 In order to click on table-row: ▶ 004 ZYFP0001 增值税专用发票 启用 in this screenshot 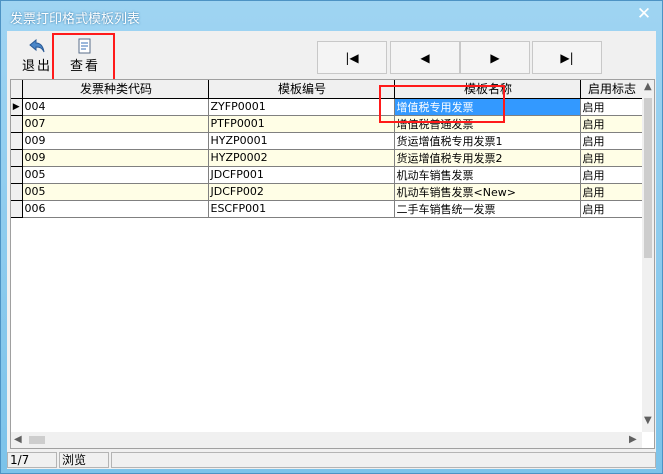, I will do `click(327, 106)`.